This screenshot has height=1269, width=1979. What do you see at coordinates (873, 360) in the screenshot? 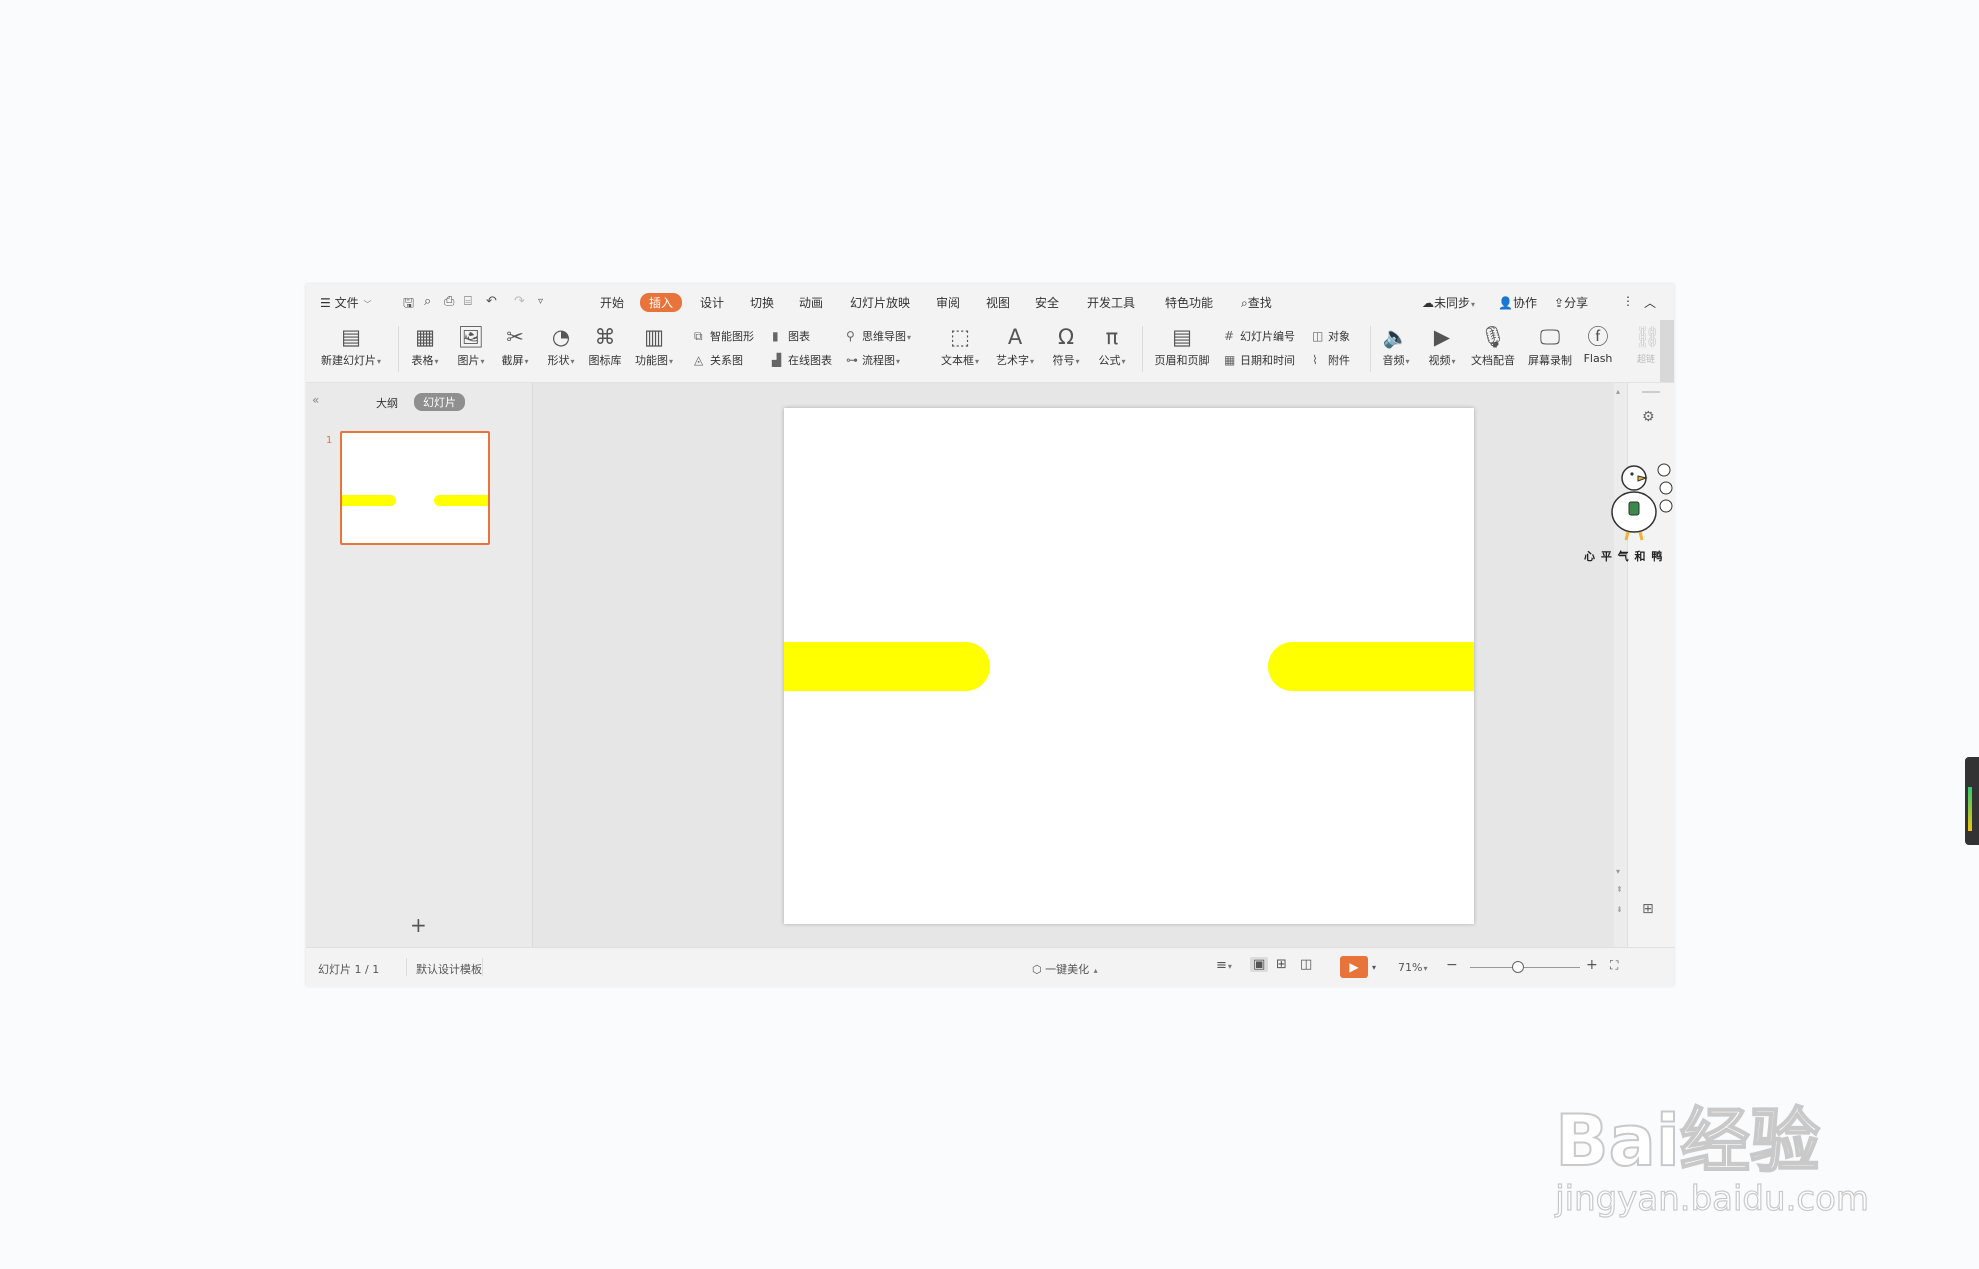
I see `flowchart-button: ⊶ 流程图▾` at bounding box center [873, 360].